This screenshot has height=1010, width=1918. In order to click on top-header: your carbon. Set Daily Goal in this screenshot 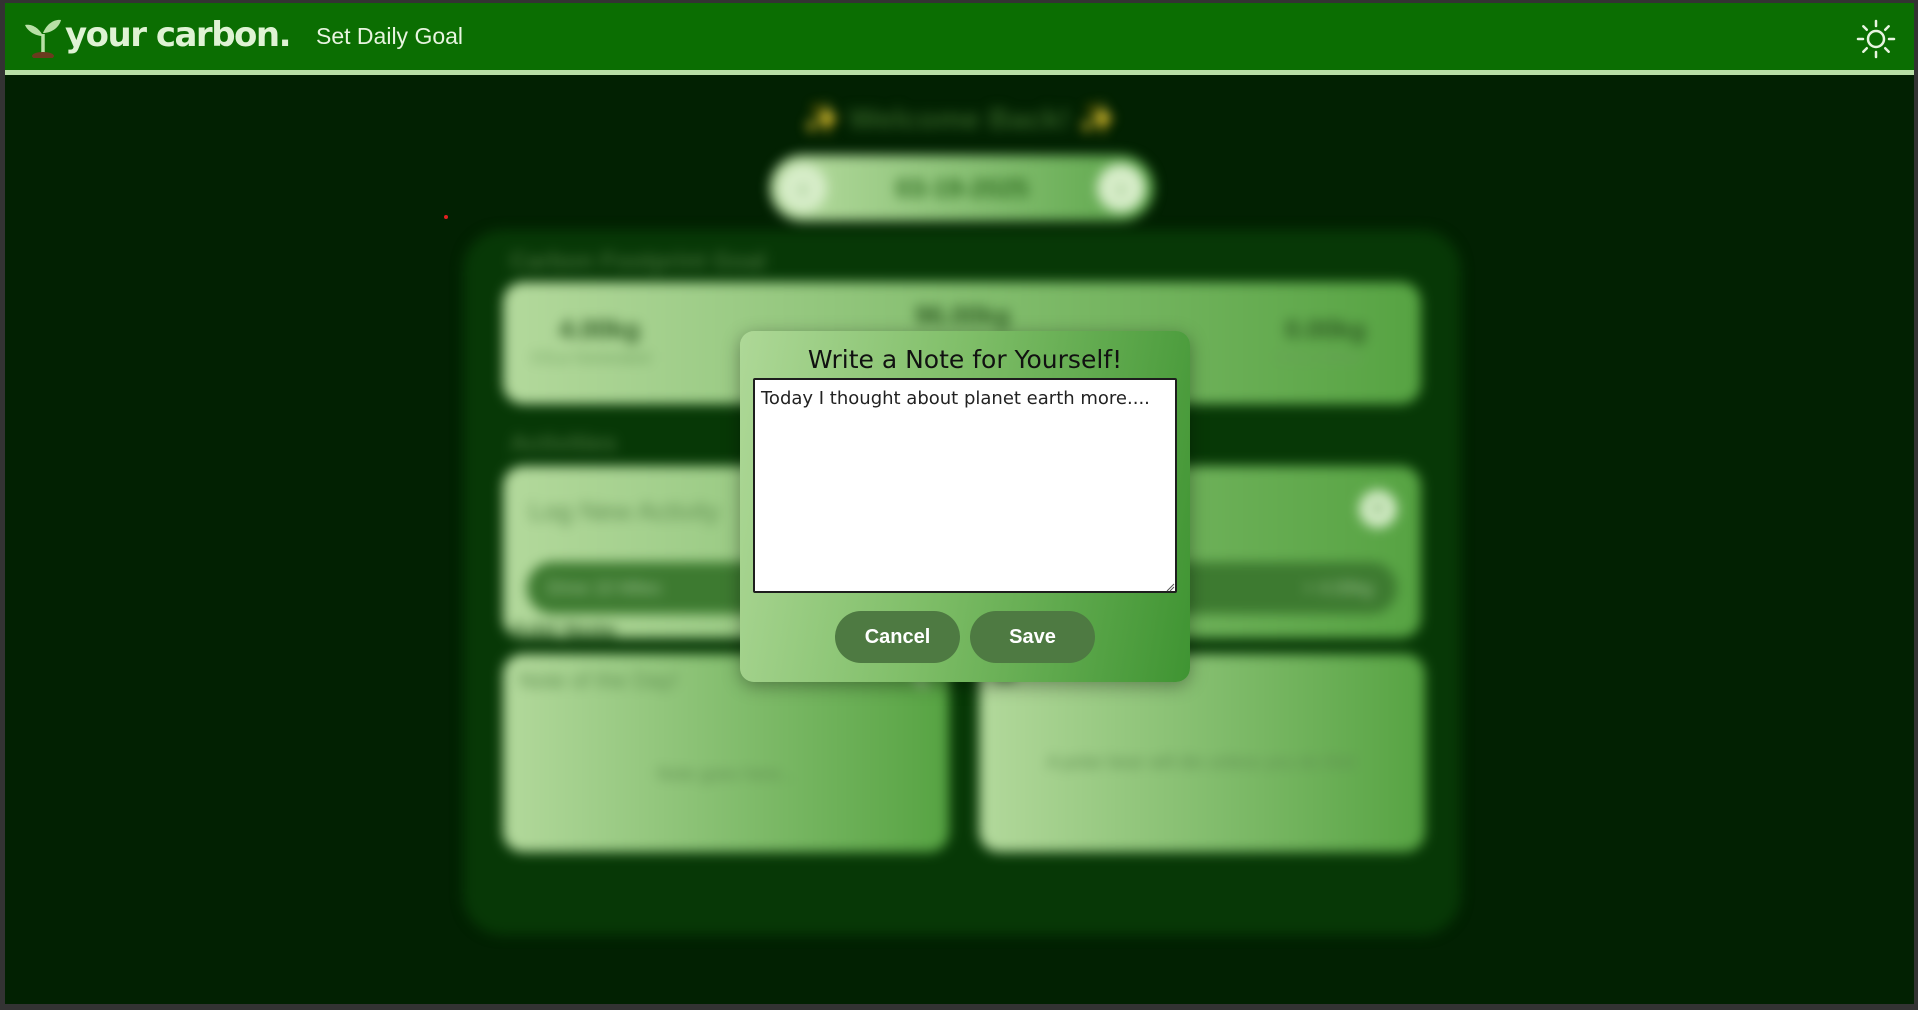, I will do `click(959, 39)`.